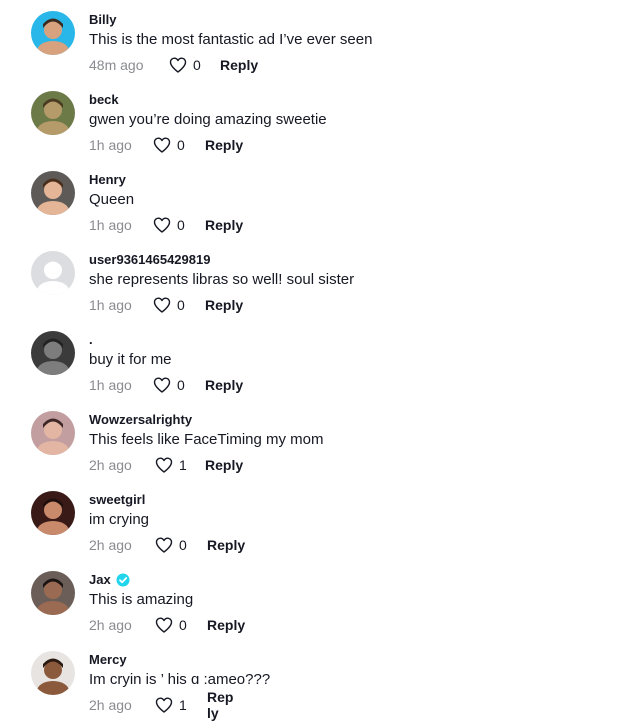  I want to click on username-text: Henry, so click(107, 179).